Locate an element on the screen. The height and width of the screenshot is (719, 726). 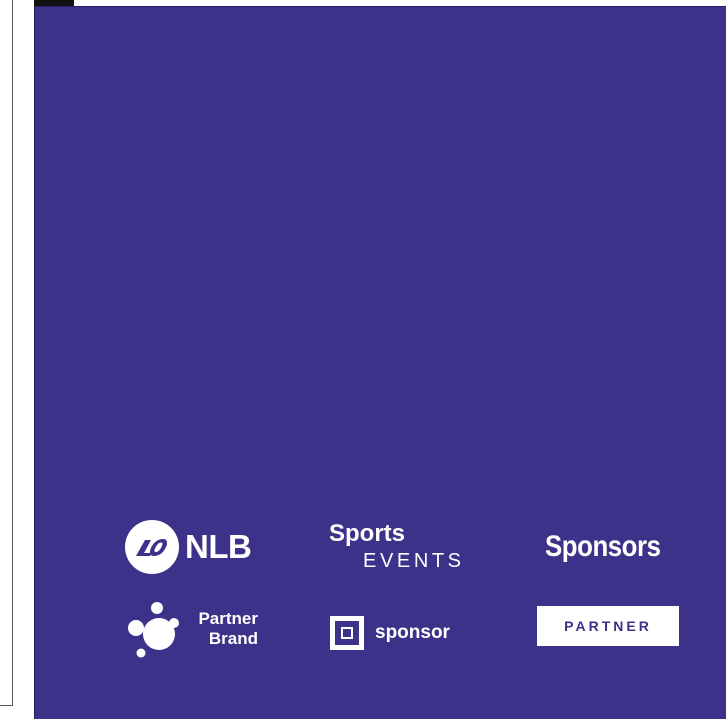
left-border-corner is located at coordinates (6, 705).